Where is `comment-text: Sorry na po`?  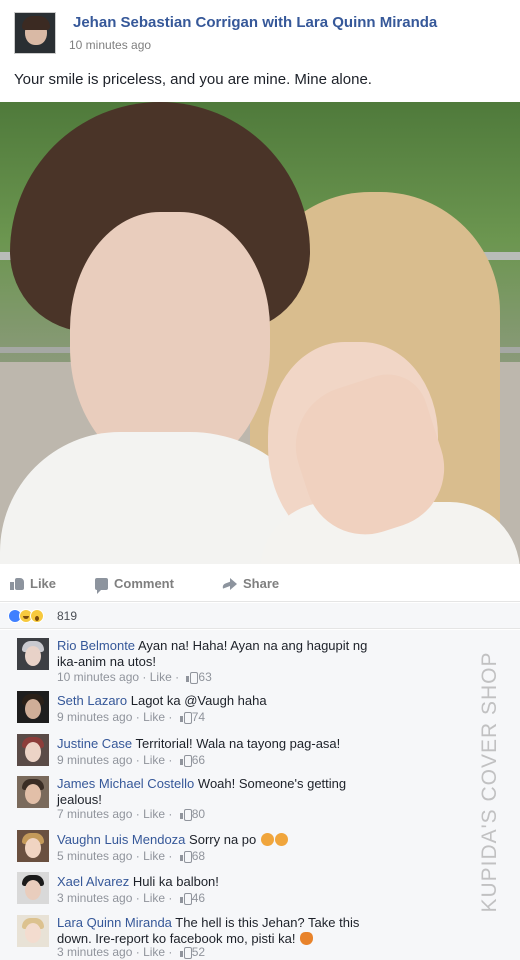
comment-text: Sorry na po is located at coordinates (223, 839).